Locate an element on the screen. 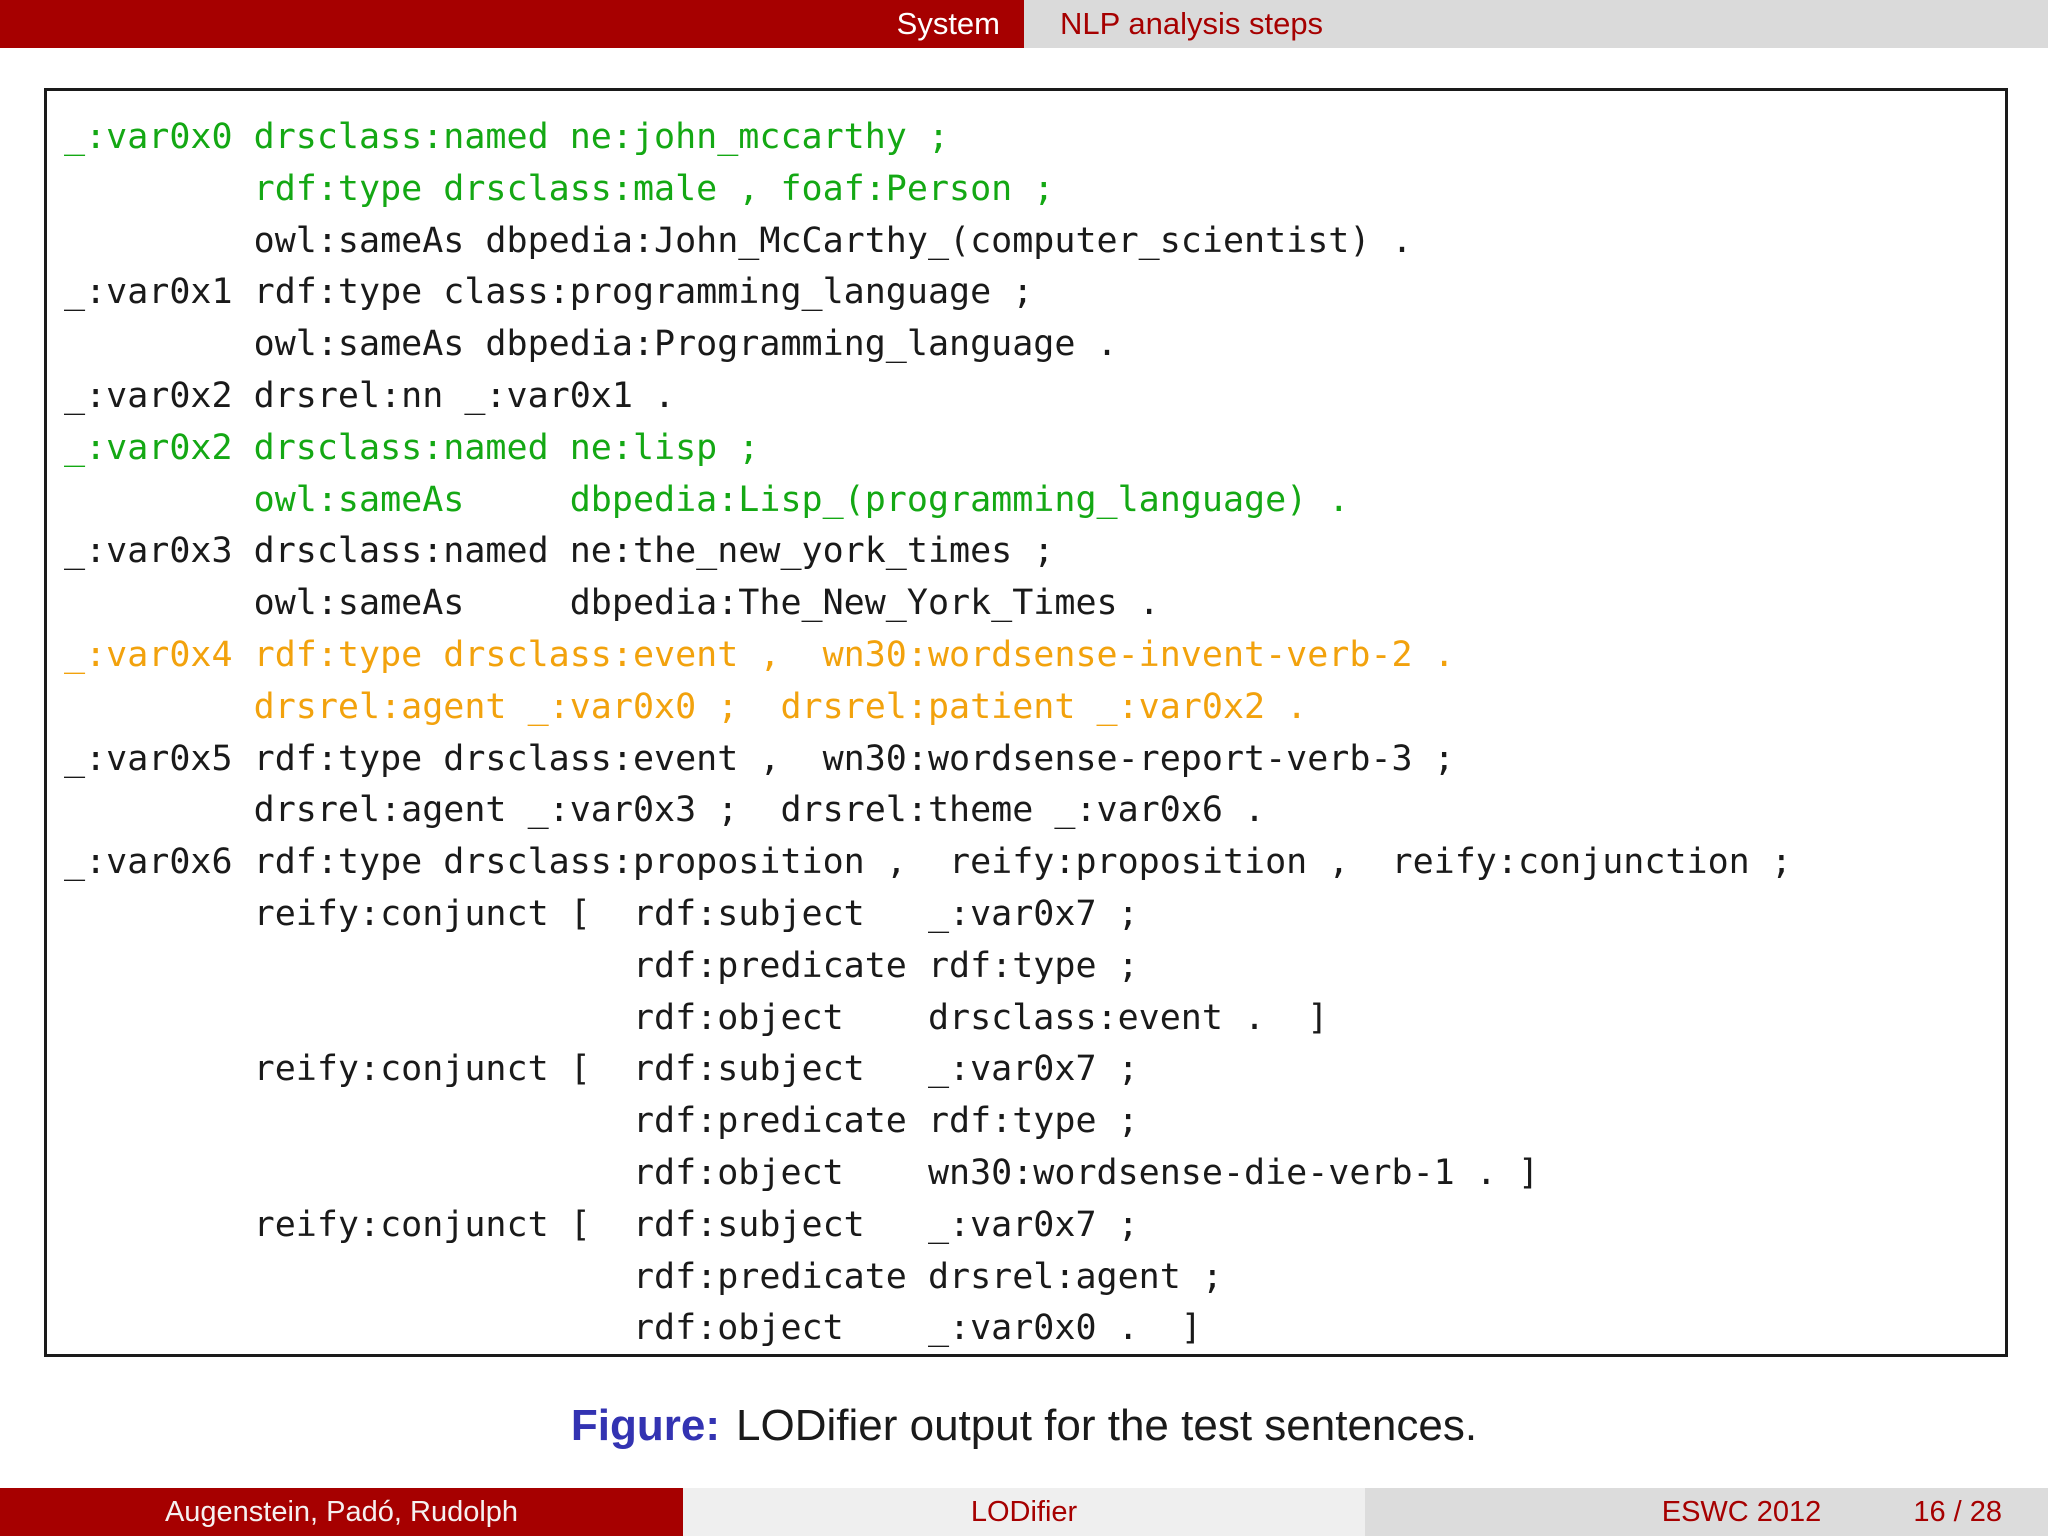 The width and height of the screenshot is (2048, 1536). figure-caption-text: LODifier output for the test sentences. is located at coordinates (1107, 1425).